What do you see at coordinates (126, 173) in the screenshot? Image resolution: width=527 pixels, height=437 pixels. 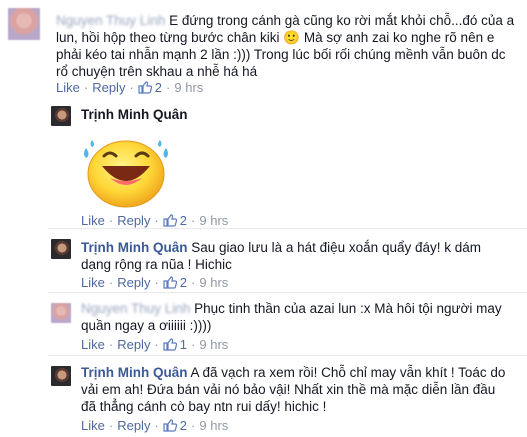 I see `laughing-face-sticker` at bounding box center [126, 173].